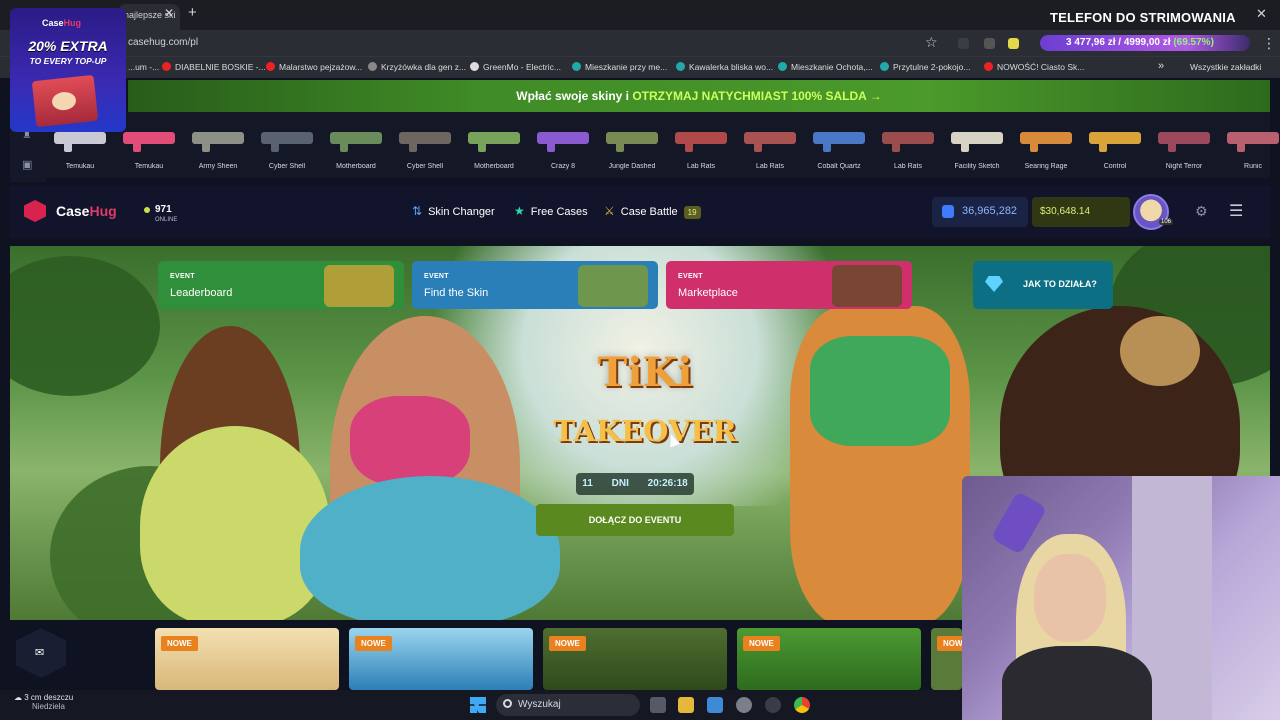 This screenshot has height=720, width=1280. I want to click on live-drop-item: Night Terror, so click(1184, 145).